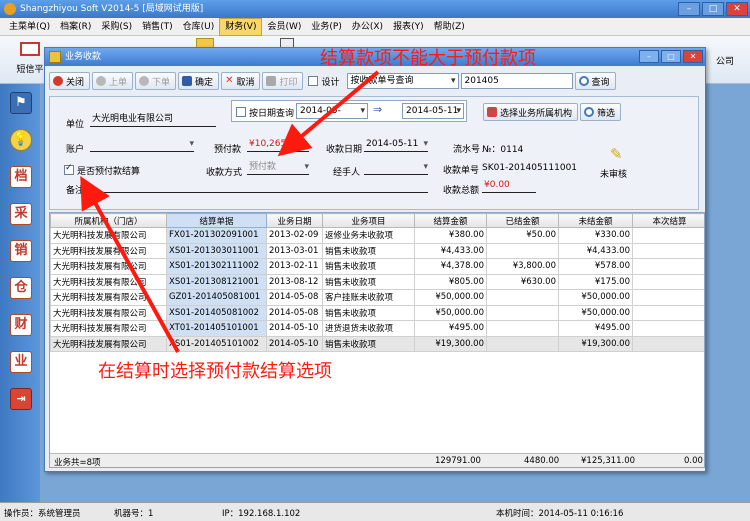 The width and height of the screenshot is (750, 521). I want to click on note-field, so click(259, 186).